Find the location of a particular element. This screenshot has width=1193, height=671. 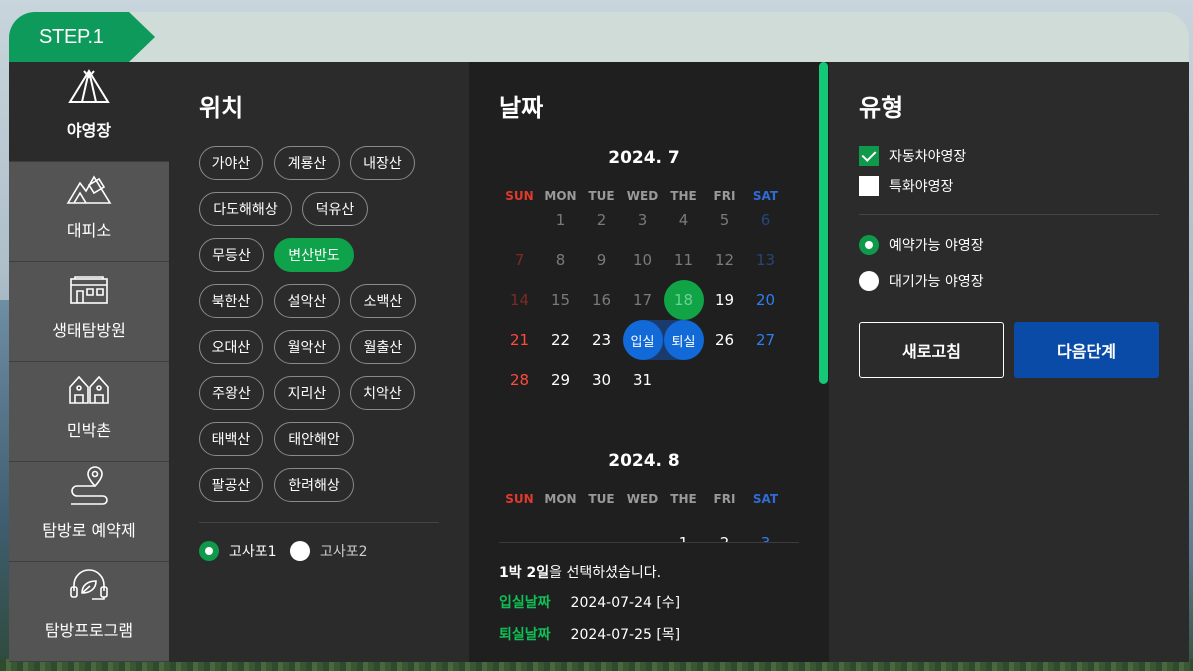

calendar-day: 16 is located at coordinates (601, 300).